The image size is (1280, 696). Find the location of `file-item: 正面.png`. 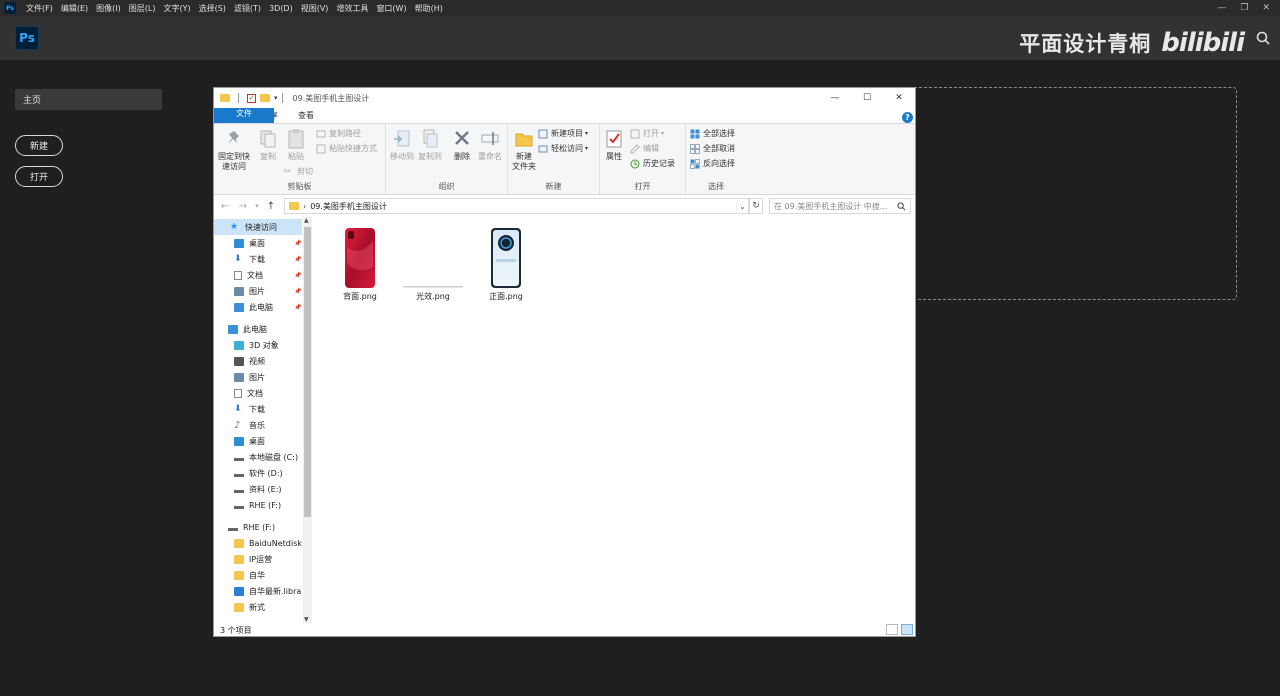

file-item: 正面.png is located at coordinates (506, 264).